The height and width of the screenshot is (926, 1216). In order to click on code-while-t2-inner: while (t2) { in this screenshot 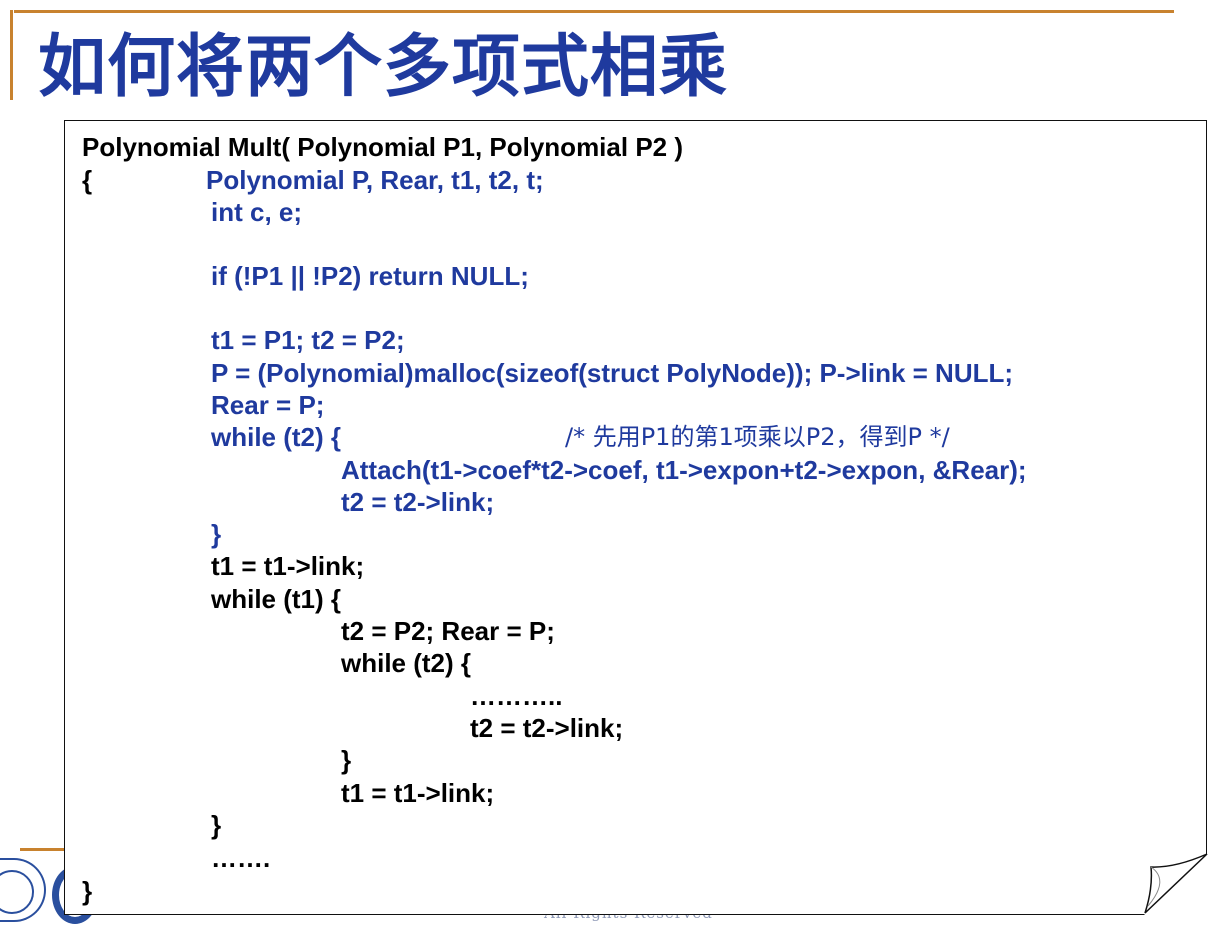, I will do `click(406, 663)`.